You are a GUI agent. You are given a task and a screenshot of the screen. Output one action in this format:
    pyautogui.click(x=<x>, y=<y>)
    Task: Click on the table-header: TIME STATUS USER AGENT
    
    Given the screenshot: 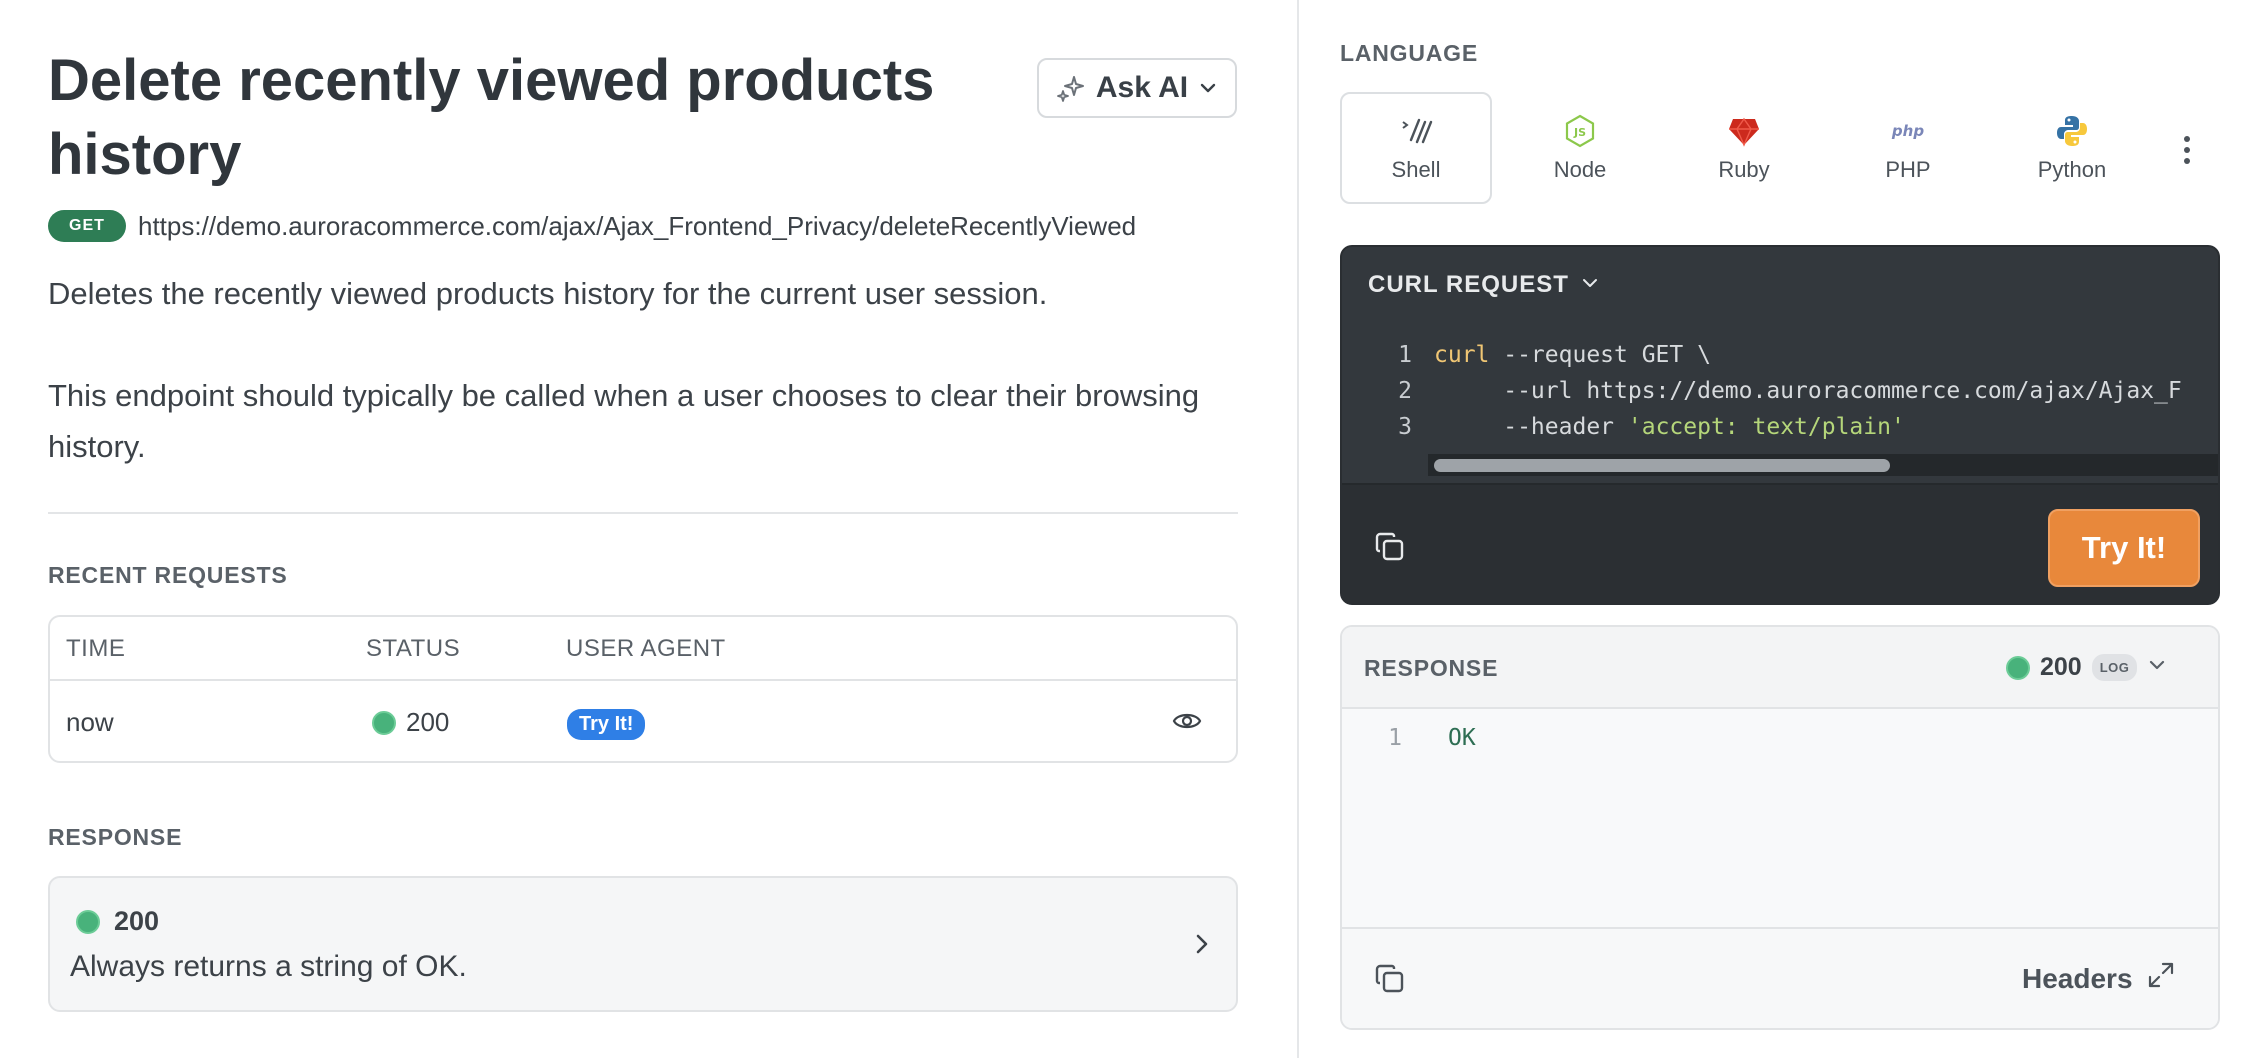 What is the action you would take?
    pyautogui.click(x=643, y=649)
    